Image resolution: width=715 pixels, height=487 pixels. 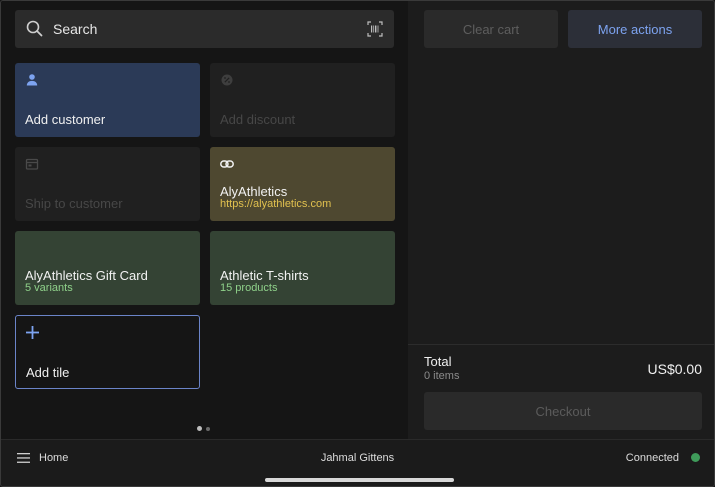 I want to click on tile-title: Add tile, so click(x=48, y=372).